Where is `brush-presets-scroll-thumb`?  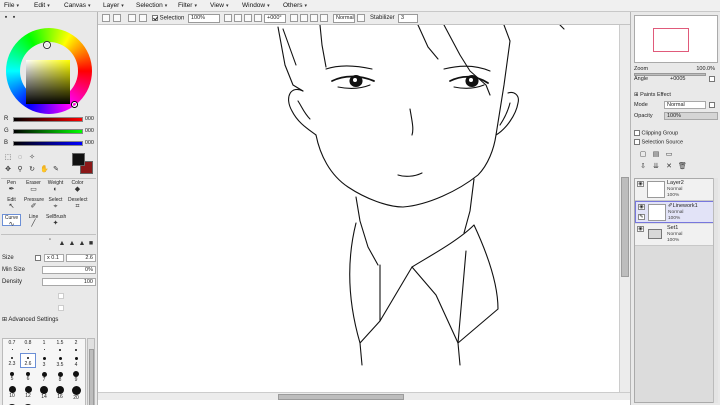
brush-presets-scroll-thumb is located at coordinates (91, 377).